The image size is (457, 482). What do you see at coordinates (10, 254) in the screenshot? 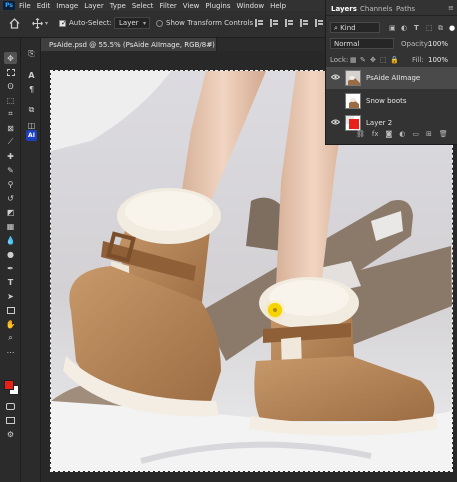
I see `dodge-tool-icon: ●` at bounding box center [10, 254].